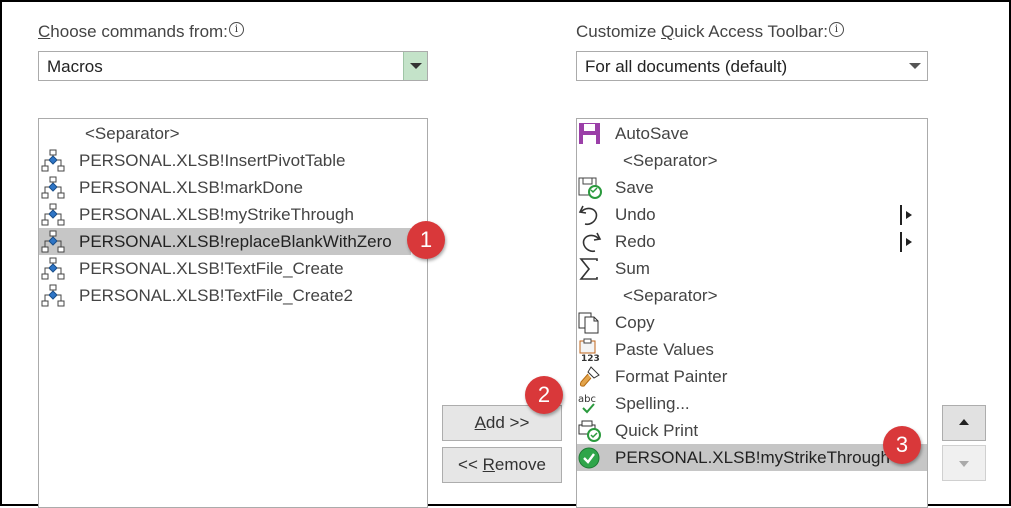 The height and width of the screenshot is (508, 1011). Describe the element at coordinates (686, 66) in the screenshot. I see `dropdown-value: For all documents (default)` at that location.